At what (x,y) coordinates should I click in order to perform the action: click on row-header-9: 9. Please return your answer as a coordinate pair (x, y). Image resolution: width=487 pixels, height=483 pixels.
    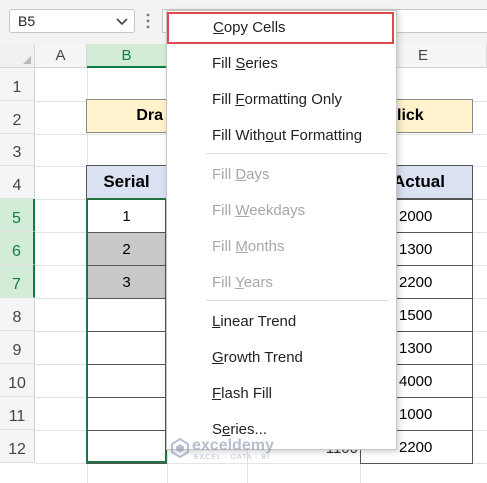
    Looking at the image, I should click on (17, 347).